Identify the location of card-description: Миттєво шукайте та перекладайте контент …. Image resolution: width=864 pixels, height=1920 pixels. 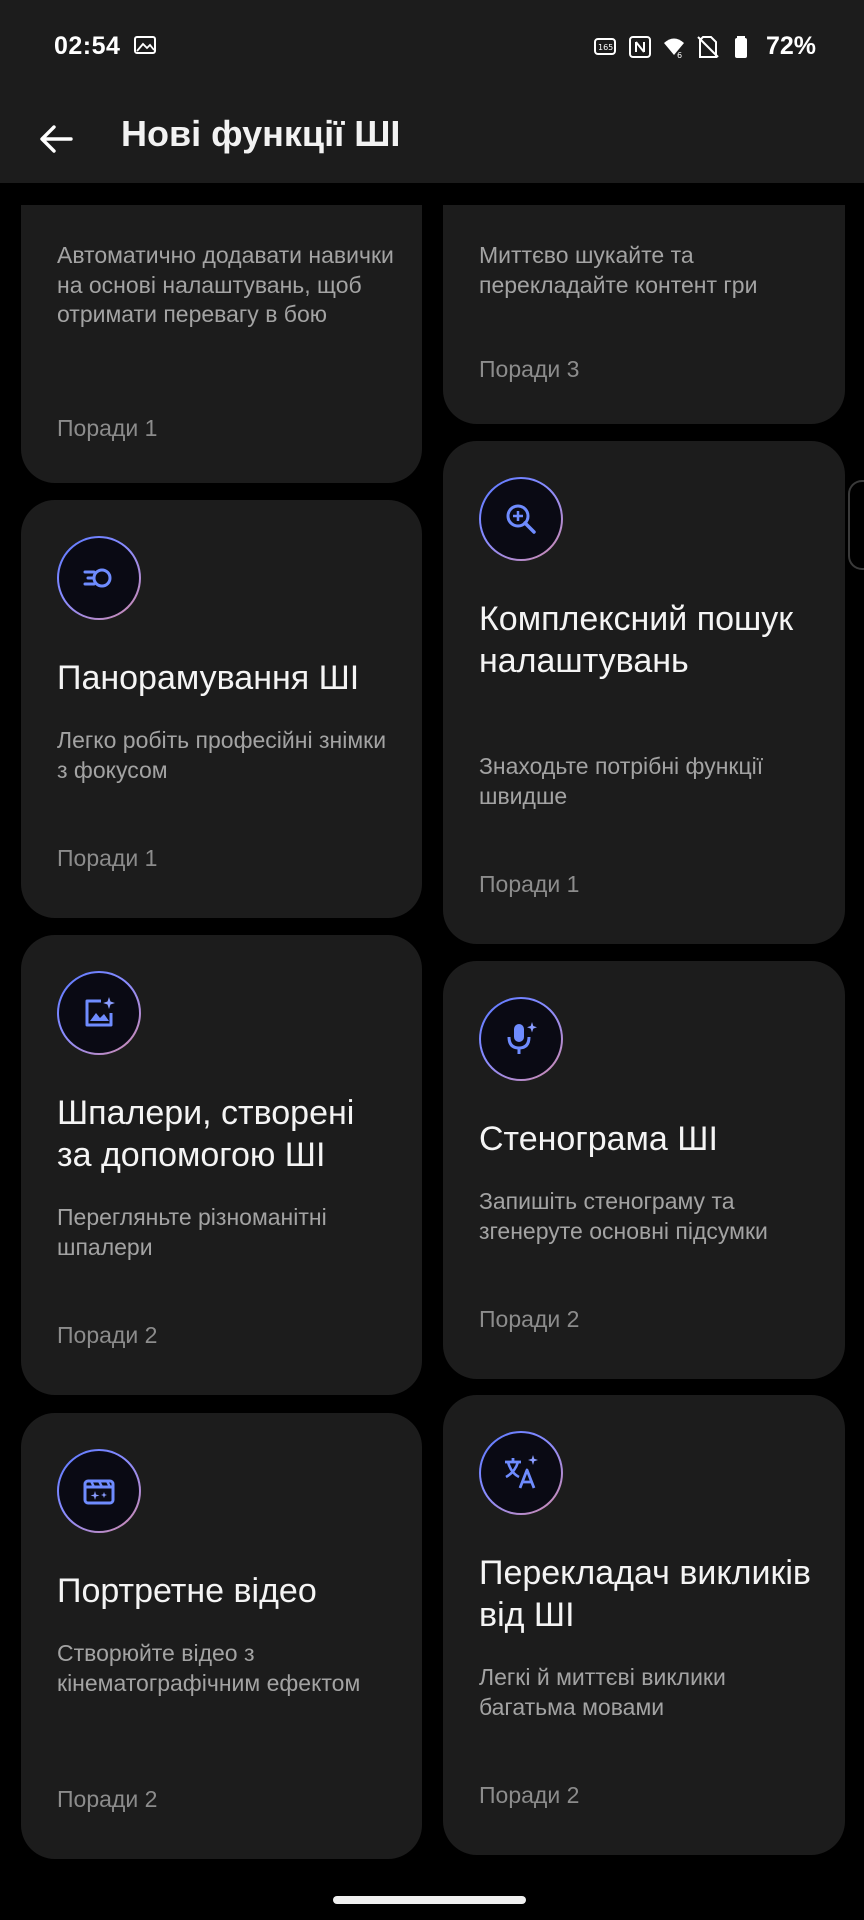
(618, 270).